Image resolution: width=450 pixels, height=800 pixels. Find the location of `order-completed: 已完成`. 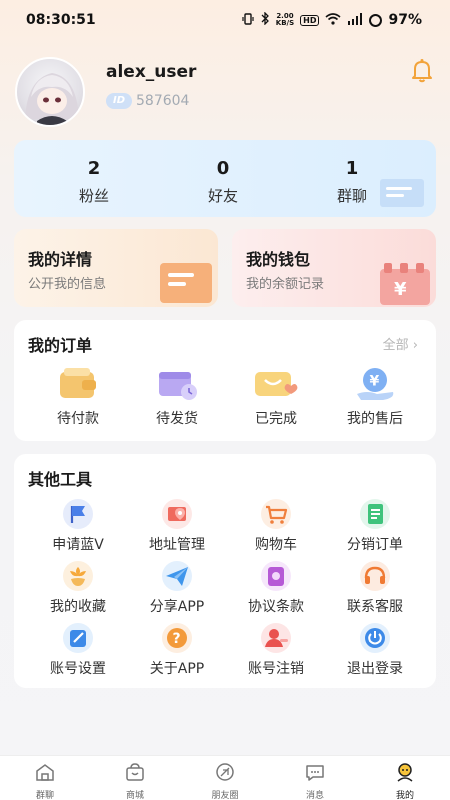

order-completed: 已完成 is located at coordinates (276, 396).